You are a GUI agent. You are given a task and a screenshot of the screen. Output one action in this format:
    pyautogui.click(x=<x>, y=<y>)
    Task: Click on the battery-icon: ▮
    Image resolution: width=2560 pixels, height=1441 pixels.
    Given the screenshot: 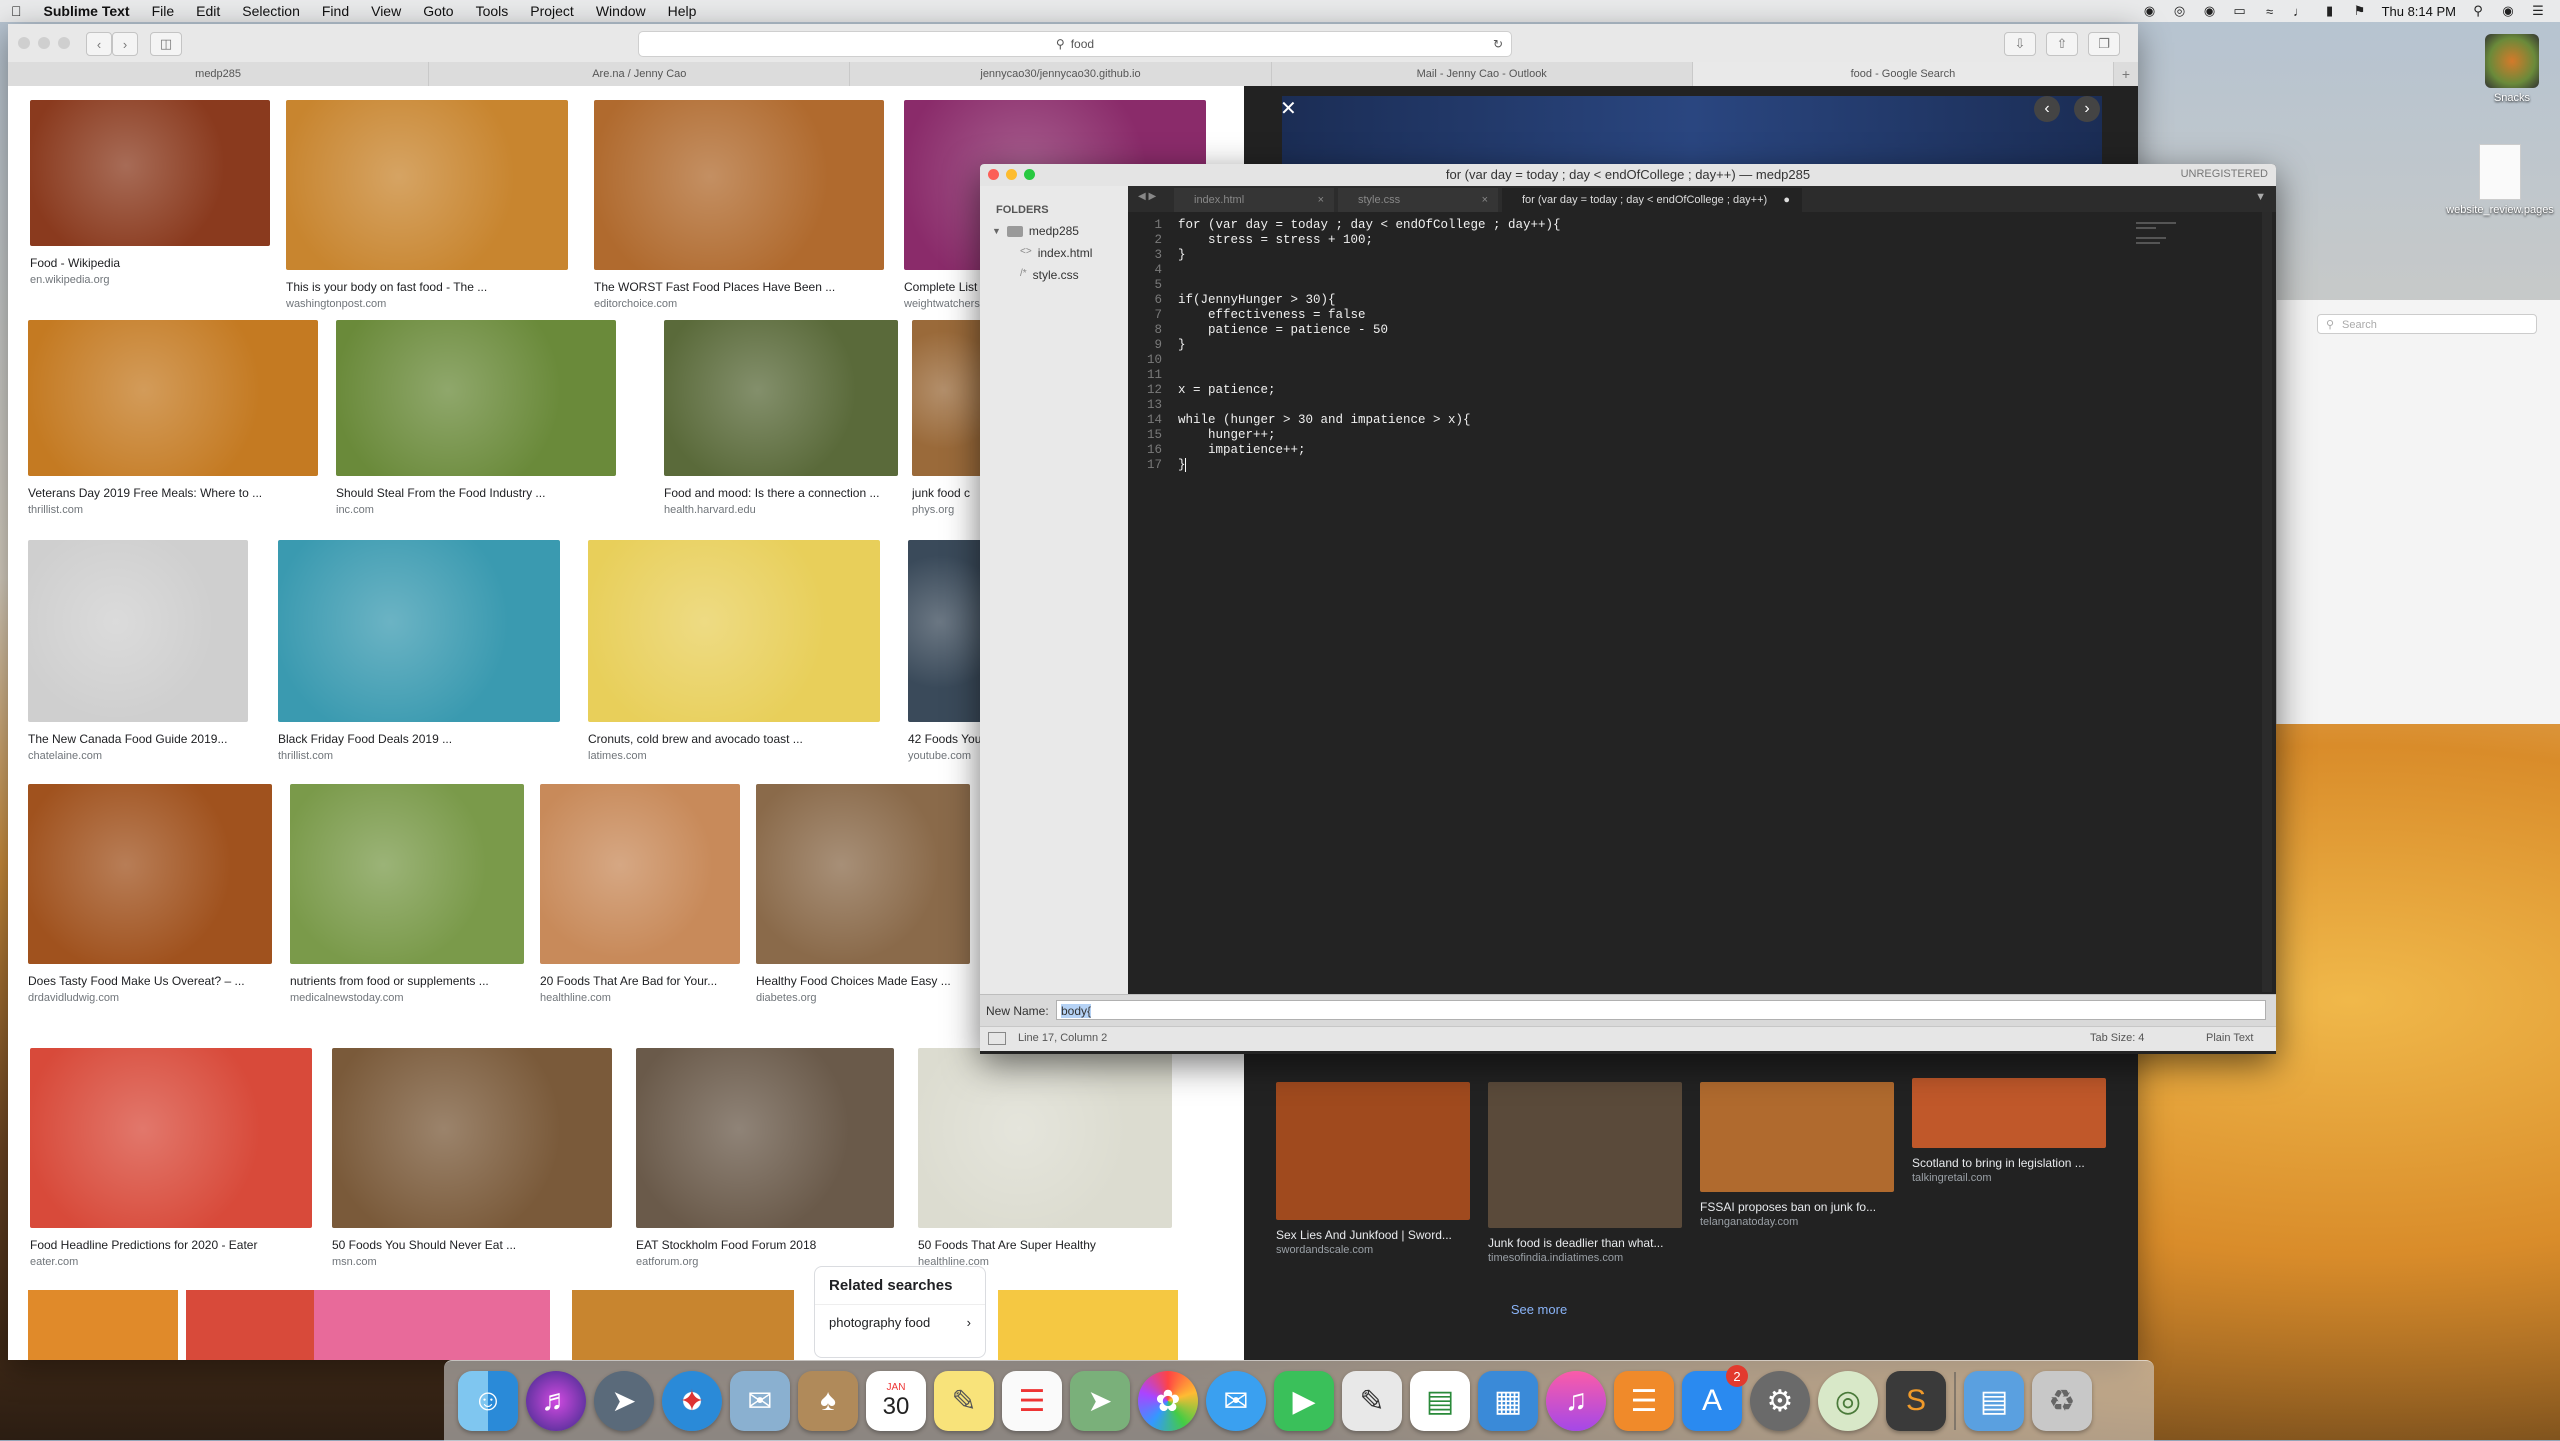 What is the action you would take?
    pyautogui.click(x=2330, y=10)
    